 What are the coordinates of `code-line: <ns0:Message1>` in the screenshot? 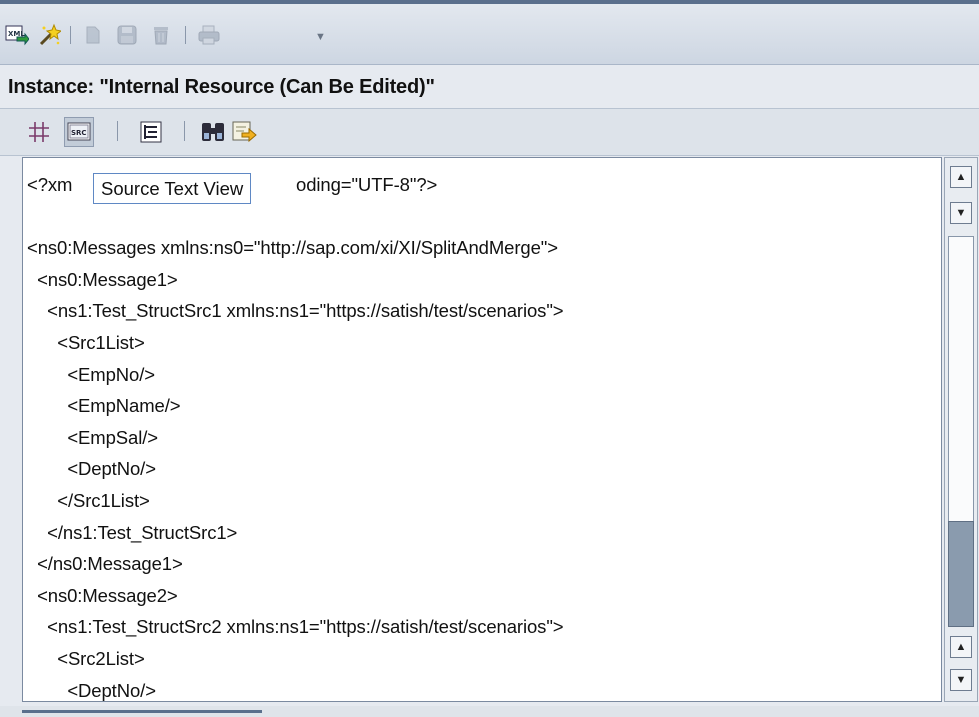 It's located at (102, 279).